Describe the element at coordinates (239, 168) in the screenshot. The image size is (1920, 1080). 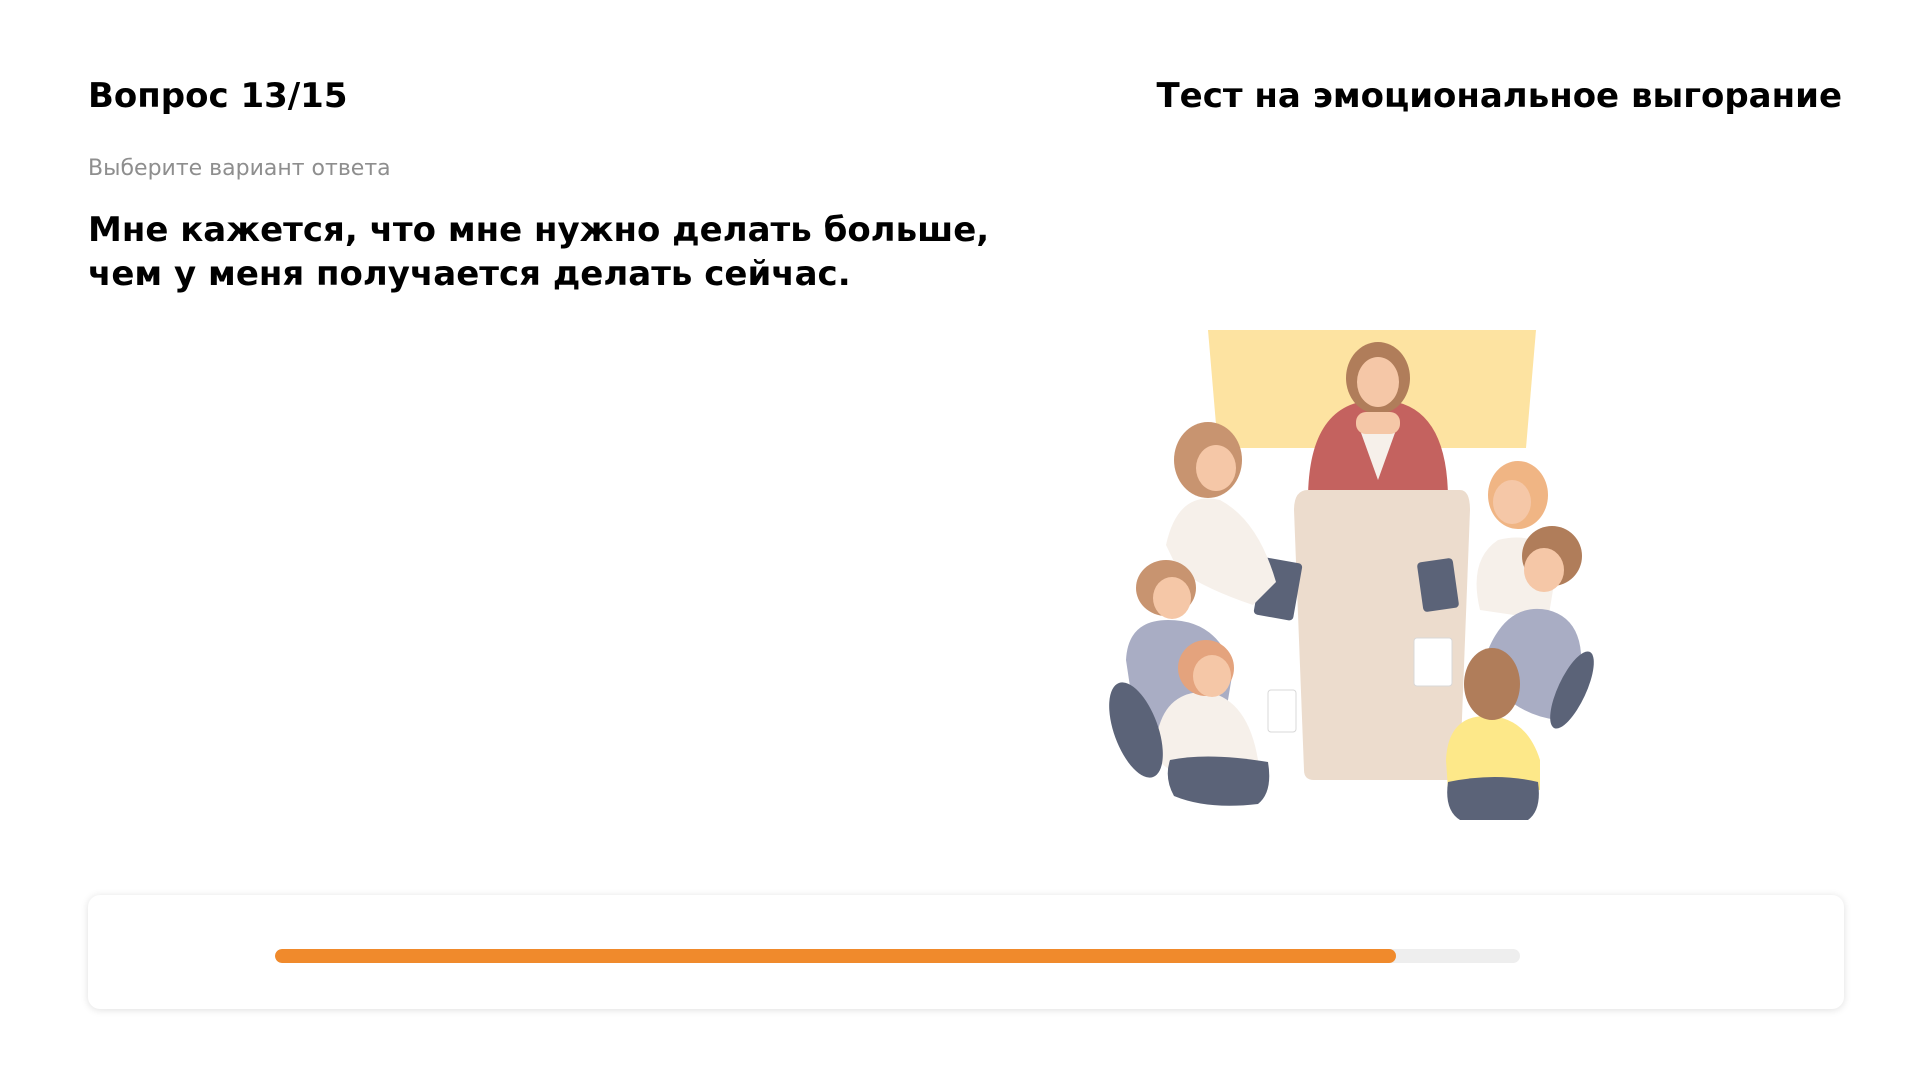
I see `answer-instruction: Выберите вариант ответа` at that location.